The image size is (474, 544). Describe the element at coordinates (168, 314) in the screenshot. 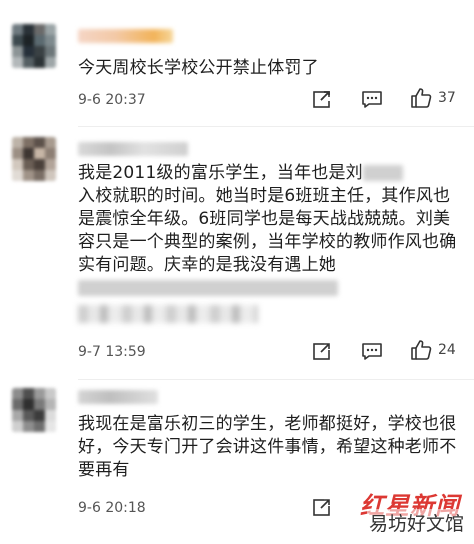

I see `redacted-line` at that location.